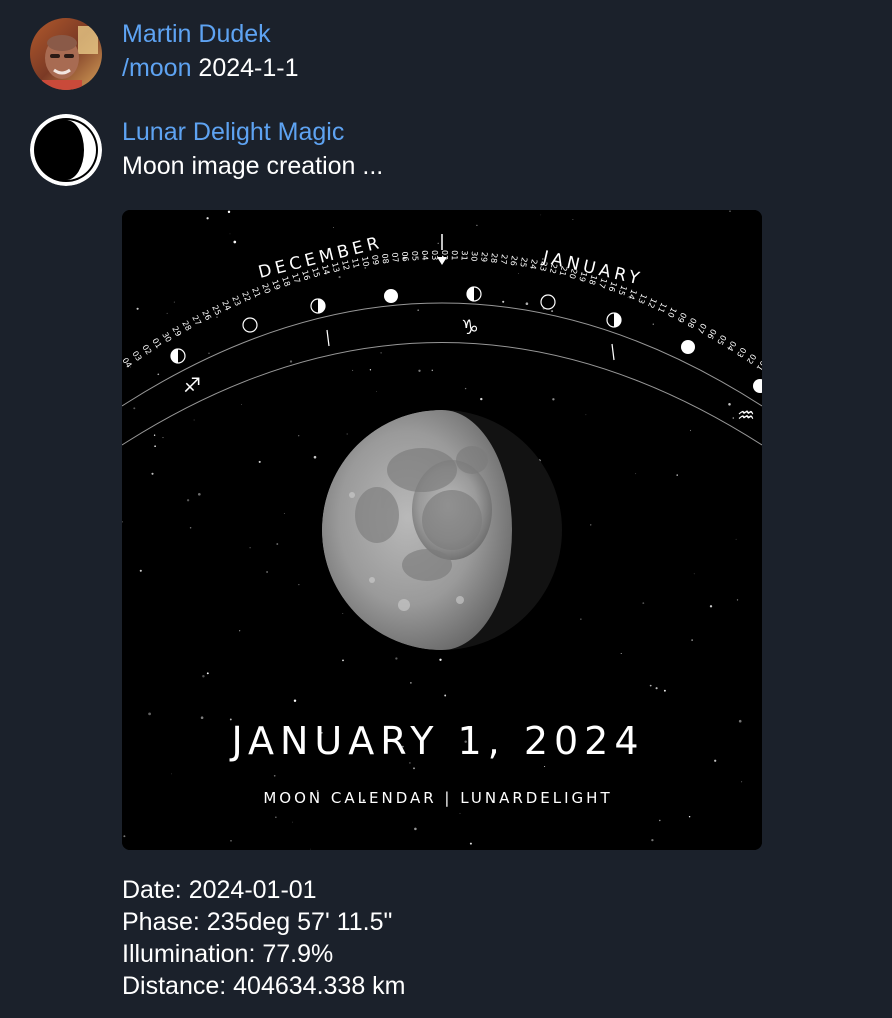  Describe the element at coordinates (192, 385) in the screenshot. I see `sagittarius-icon: ♐` at that location.